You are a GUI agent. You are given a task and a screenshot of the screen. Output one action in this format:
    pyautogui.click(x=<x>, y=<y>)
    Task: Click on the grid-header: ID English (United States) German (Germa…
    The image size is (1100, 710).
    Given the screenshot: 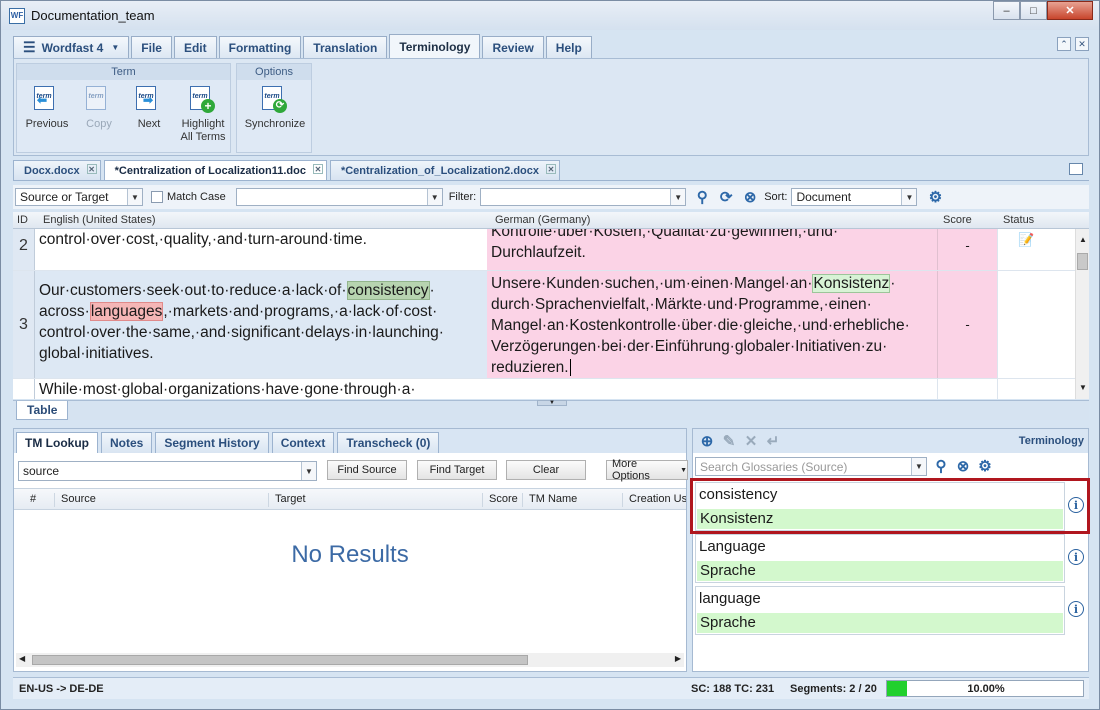 What is the action you would take?
    pyautogui.click(x=551, y=220)
    